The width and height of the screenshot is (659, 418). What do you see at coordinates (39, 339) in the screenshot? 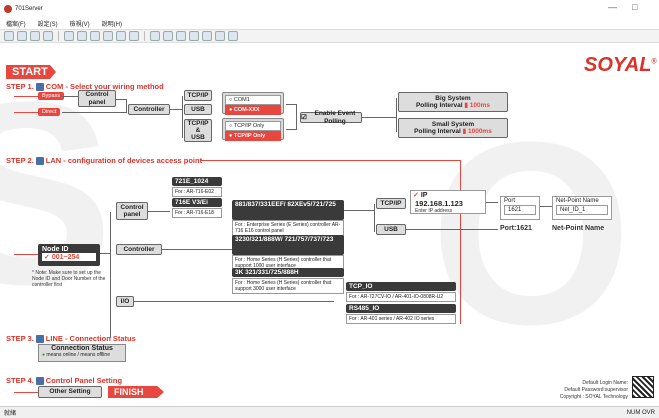
I see `line-icon` at bounding box center [39, 339].